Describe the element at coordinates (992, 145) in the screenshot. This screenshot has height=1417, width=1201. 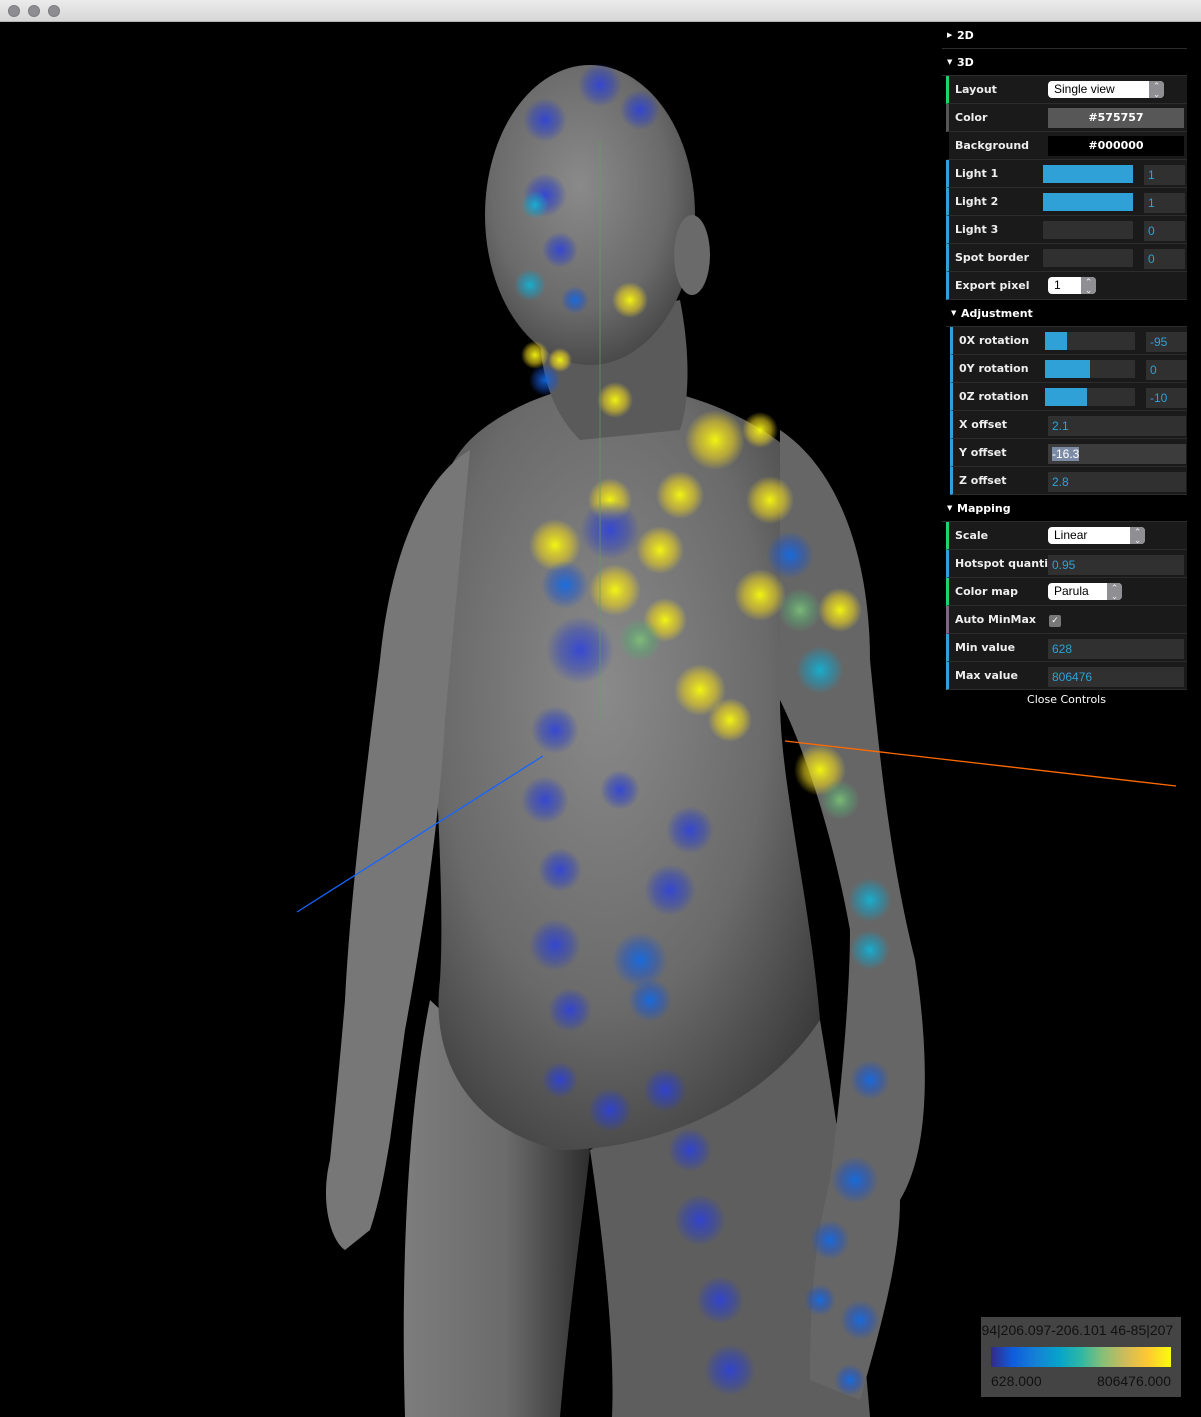
I see `background-label: Background` at that location.